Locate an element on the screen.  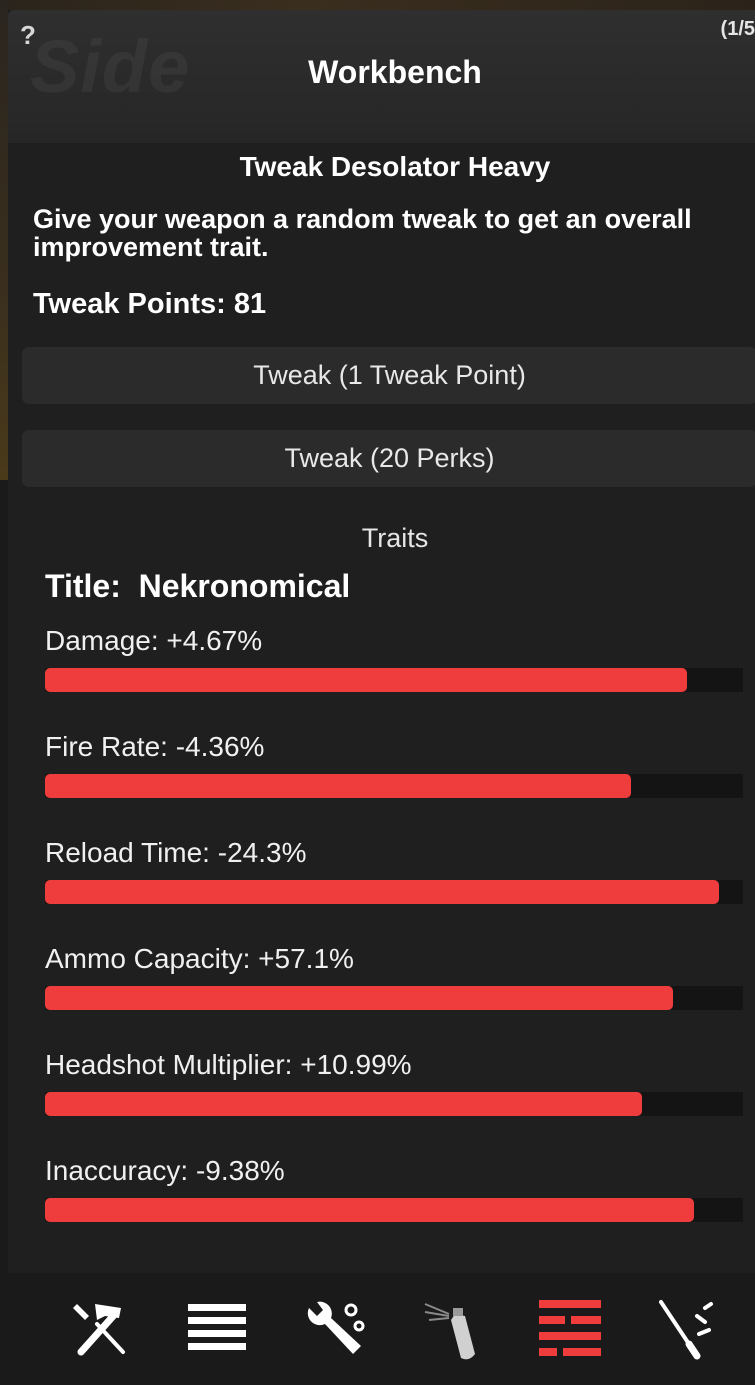
background-scene-left is located at coordinates (4, 240).